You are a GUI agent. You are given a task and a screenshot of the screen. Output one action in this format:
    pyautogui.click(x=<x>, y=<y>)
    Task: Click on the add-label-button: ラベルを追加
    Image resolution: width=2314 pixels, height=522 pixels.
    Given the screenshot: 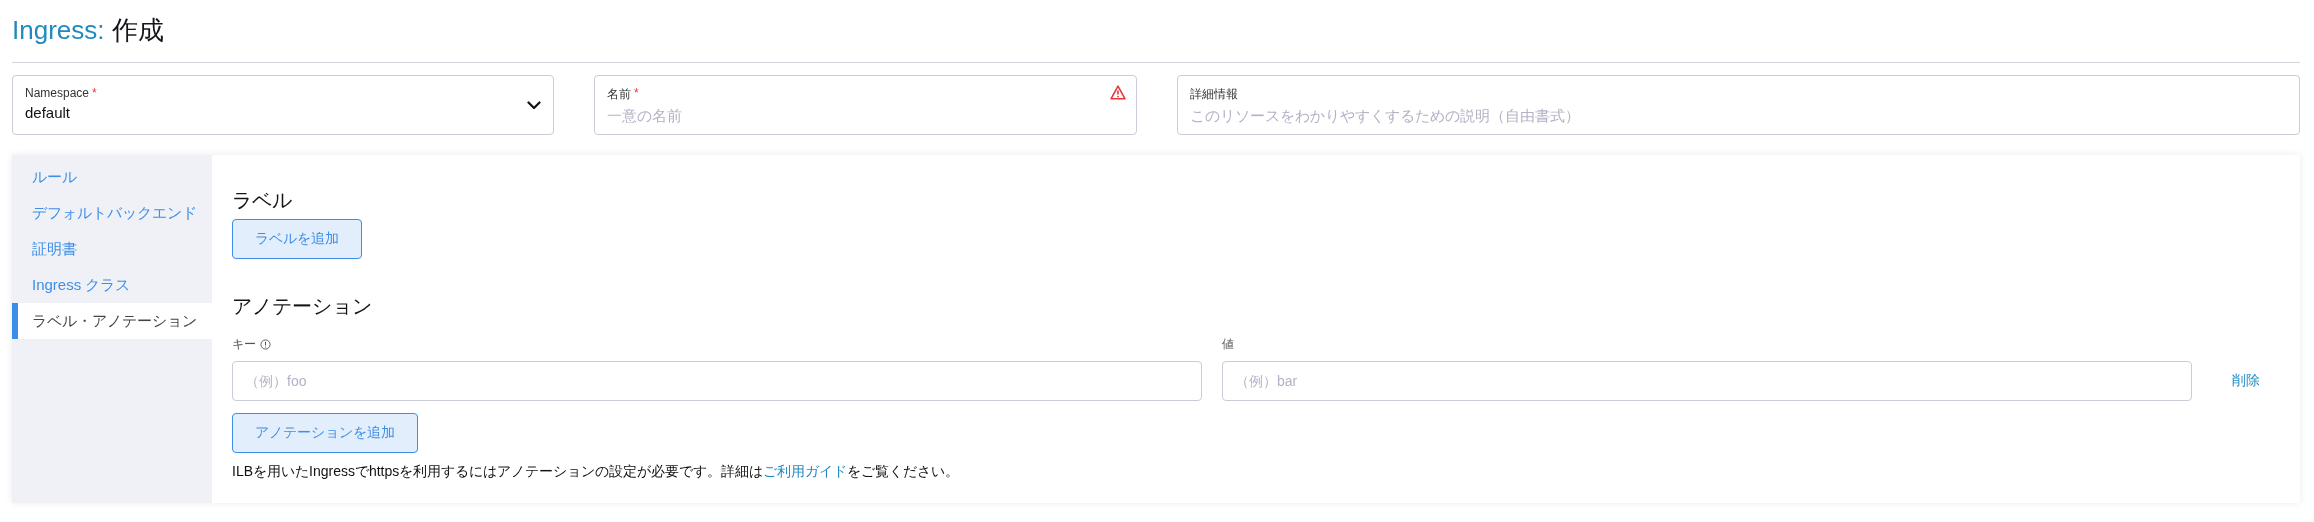 What is the action you would take?
    pyautogui.click(x=297, y=239)
    